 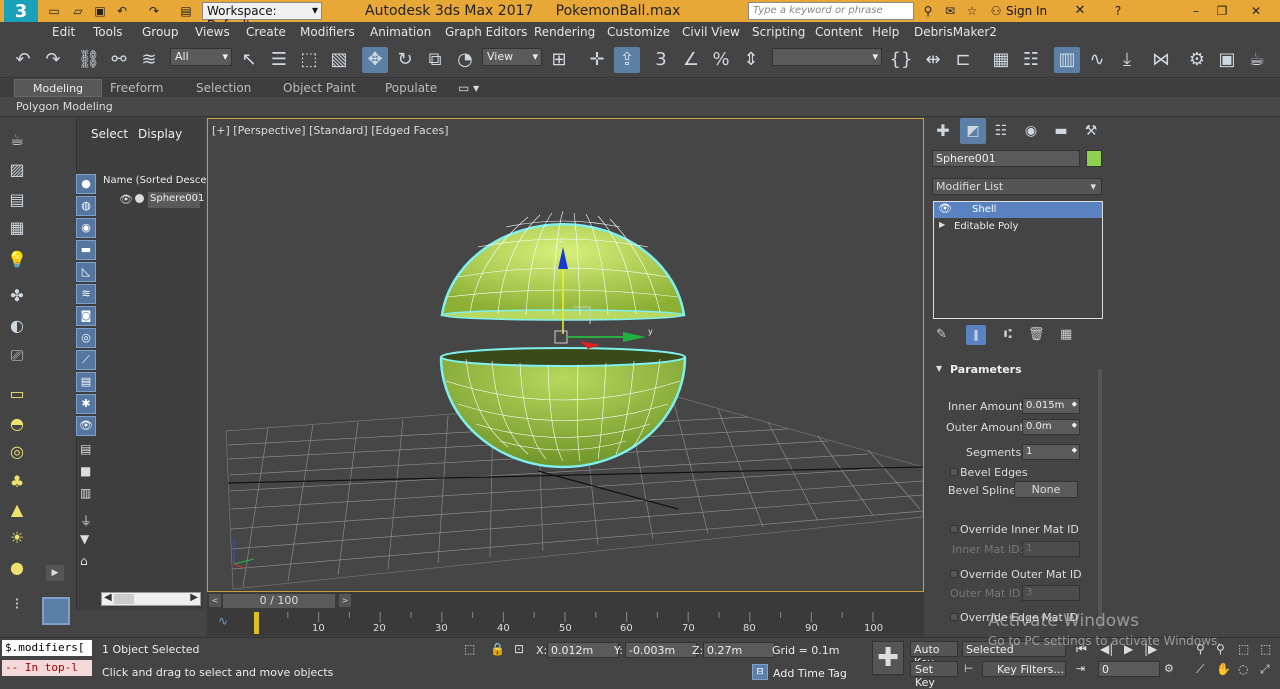 I want to click on picture-icon: ▨, so click(x=17, y=170).